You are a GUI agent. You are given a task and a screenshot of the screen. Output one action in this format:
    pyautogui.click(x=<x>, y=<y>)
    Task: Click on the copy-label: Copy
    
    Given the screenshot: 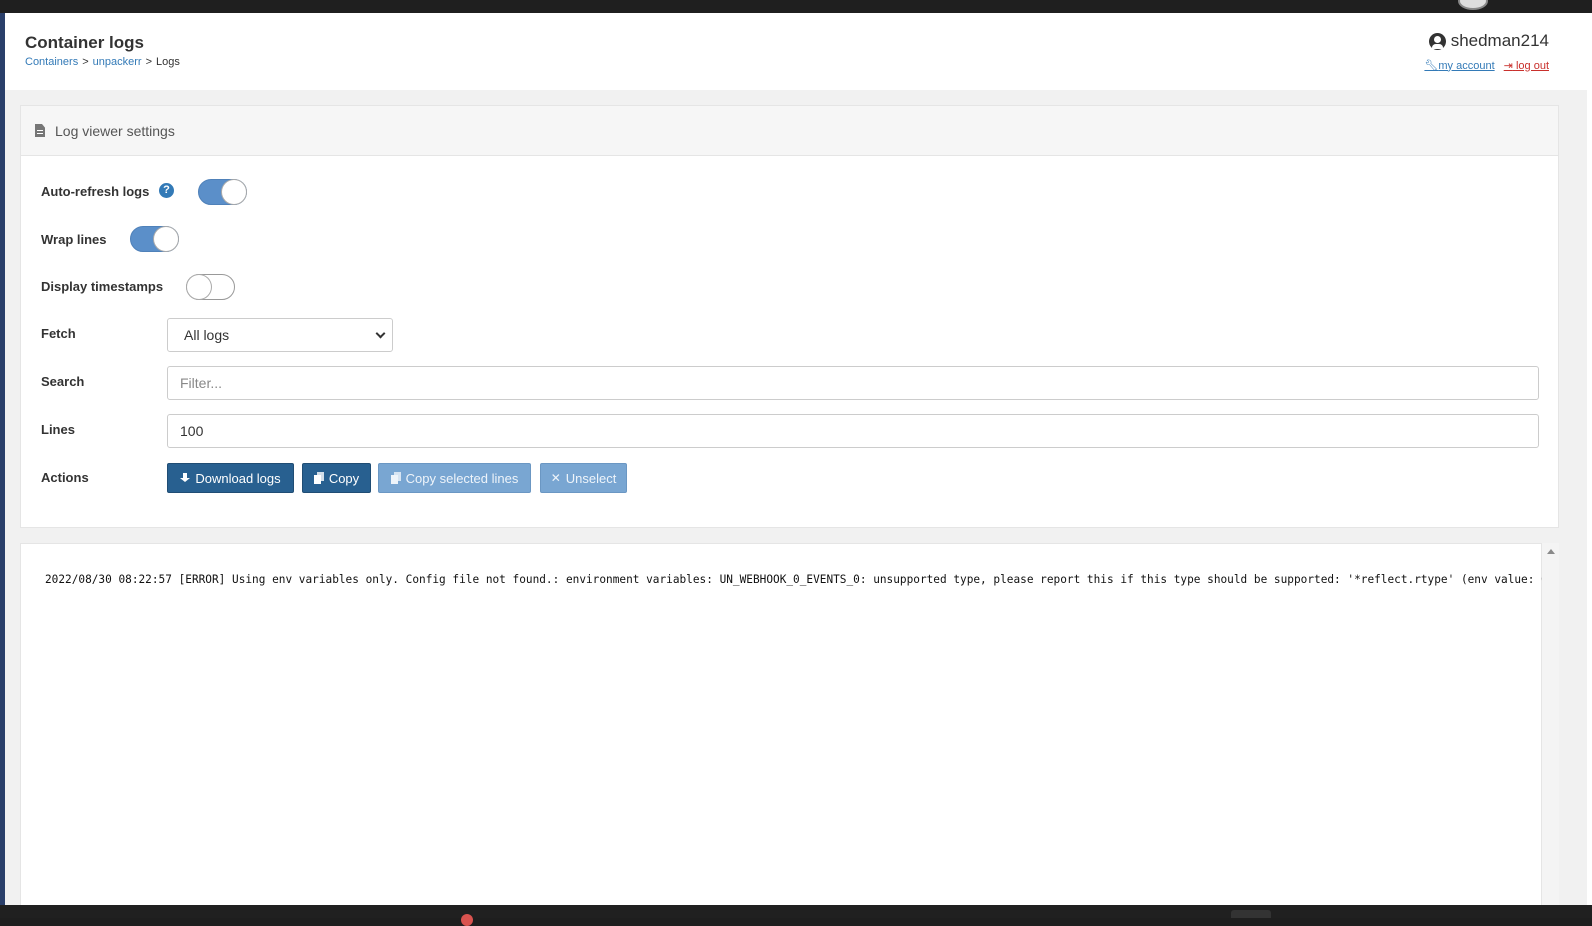 What is the action you would take?
    pyautogui.click(x=344, y=478)
    